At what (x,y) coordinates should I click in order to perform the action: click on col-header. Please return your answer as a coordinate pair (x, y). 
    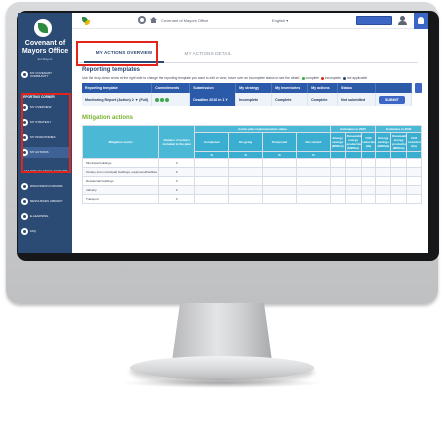
    Looking at the image, I should click on (394, 88).